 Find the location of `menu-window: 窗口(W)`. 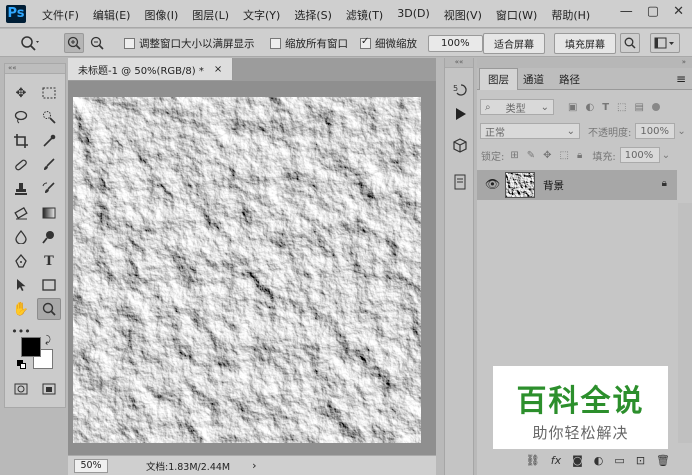

menu-window: 窗口(W) is located at coordinates (516, 15).